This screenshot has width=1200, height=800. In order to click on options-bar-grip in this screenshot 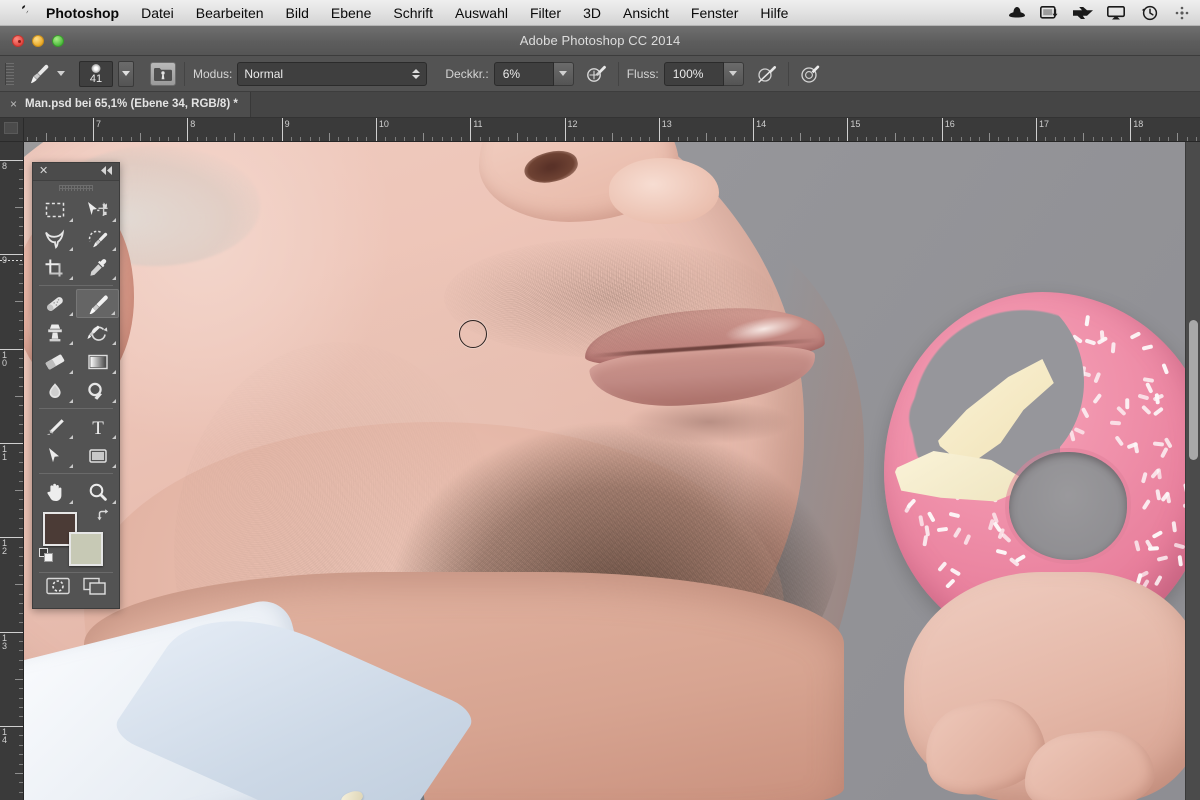, I will do `click(9, 73)`.